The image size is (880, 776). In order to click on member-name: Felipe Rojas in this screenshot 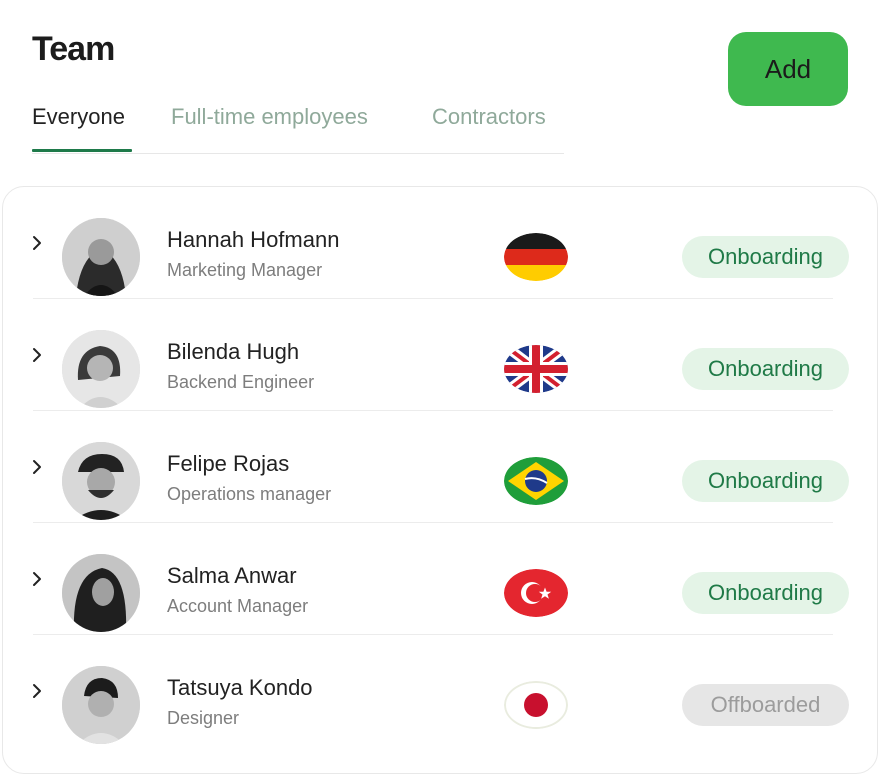, I will do `click(228, 463)`.